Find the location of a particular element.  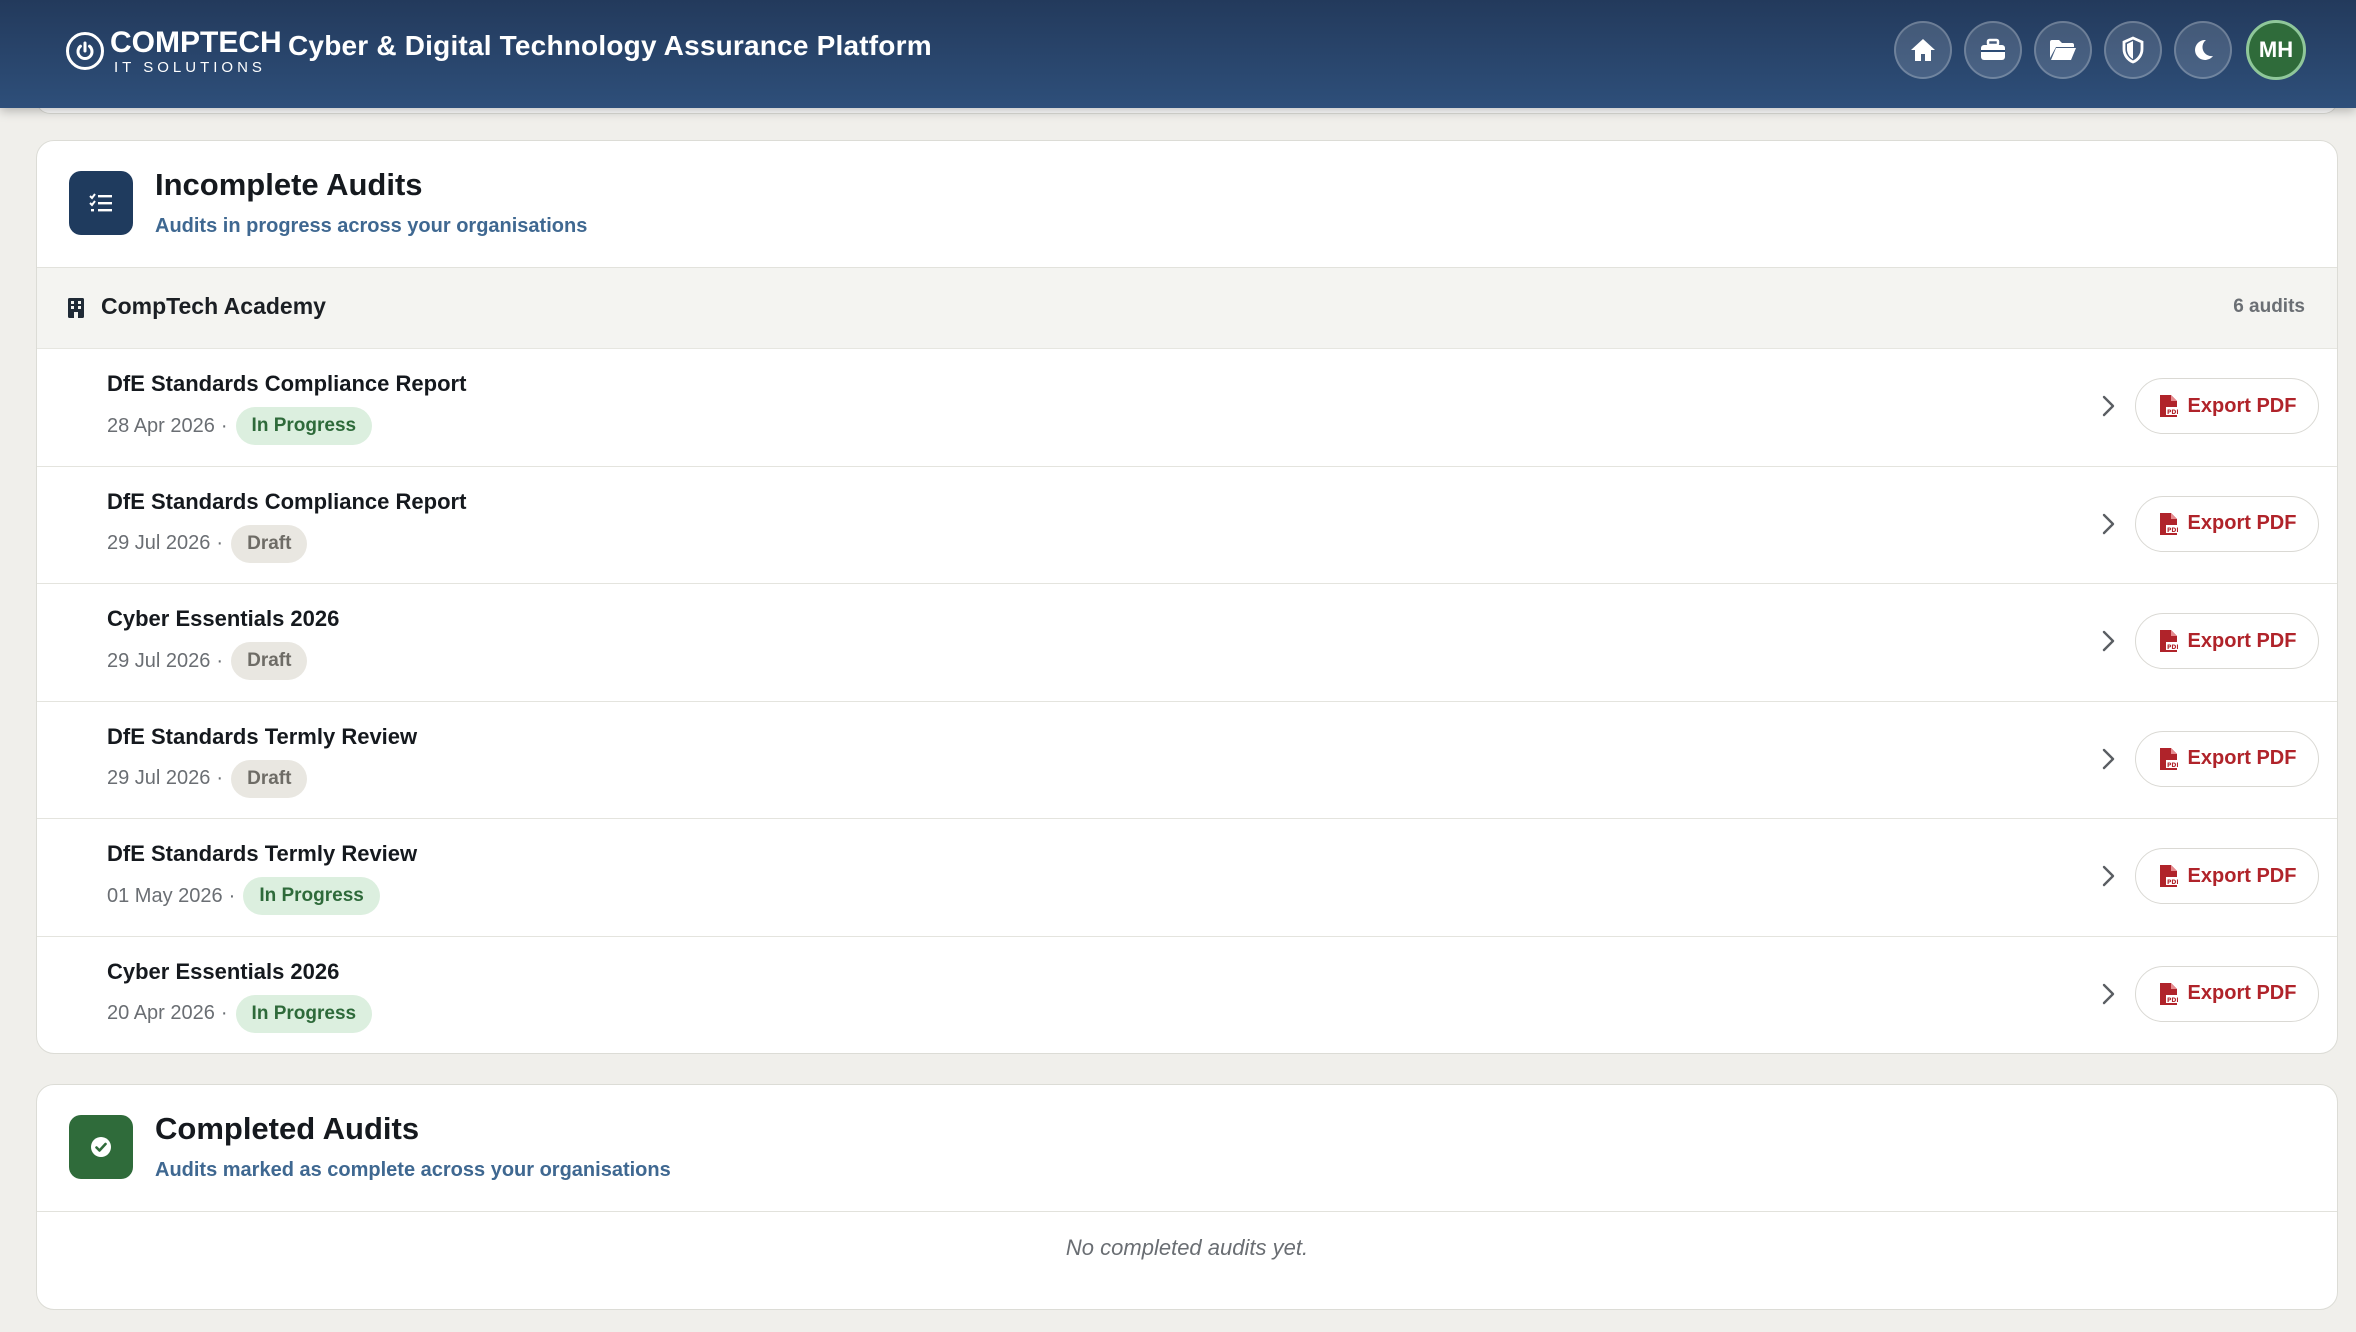

home-button is located at coordinates (1923, 50).